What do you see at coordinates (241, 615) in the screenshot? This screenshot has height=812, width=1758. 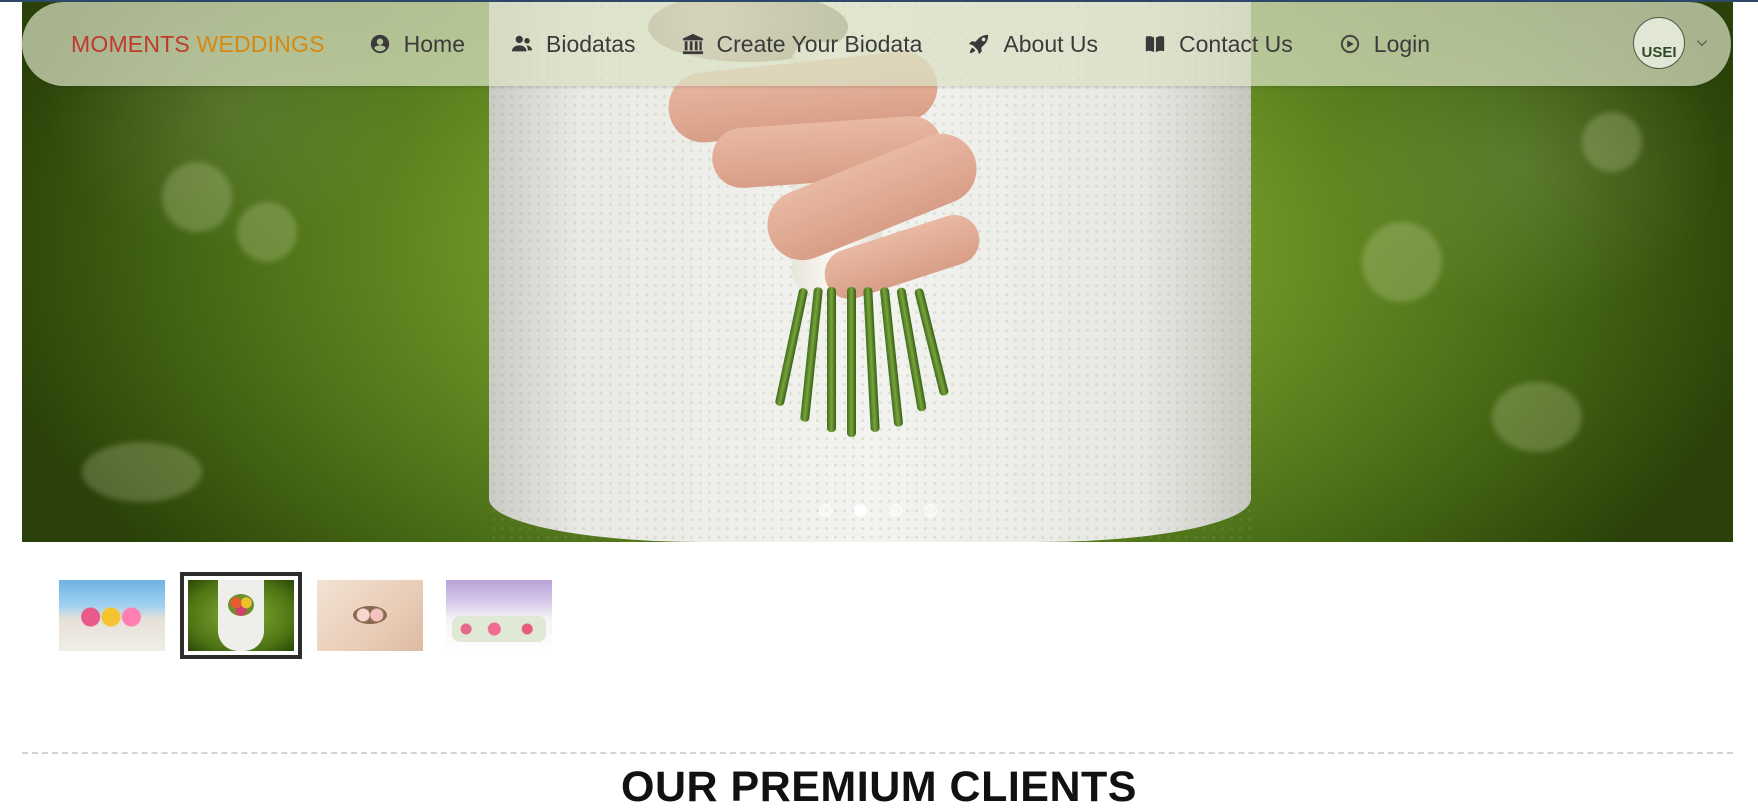 I see `thumbnail-bride-bouquet` at bounding box center [241, 615].